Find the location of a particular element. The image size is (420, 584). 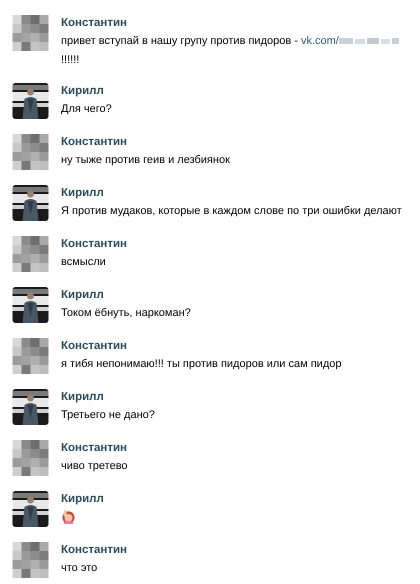

message-text: Для чего? is located at coordinates (86, 109).